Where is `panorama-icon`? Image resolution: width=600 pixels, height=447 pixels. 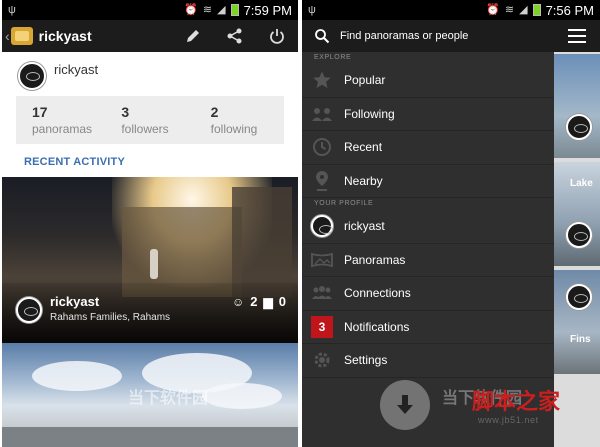 panorama-icon is located at coordinates (322, 259).